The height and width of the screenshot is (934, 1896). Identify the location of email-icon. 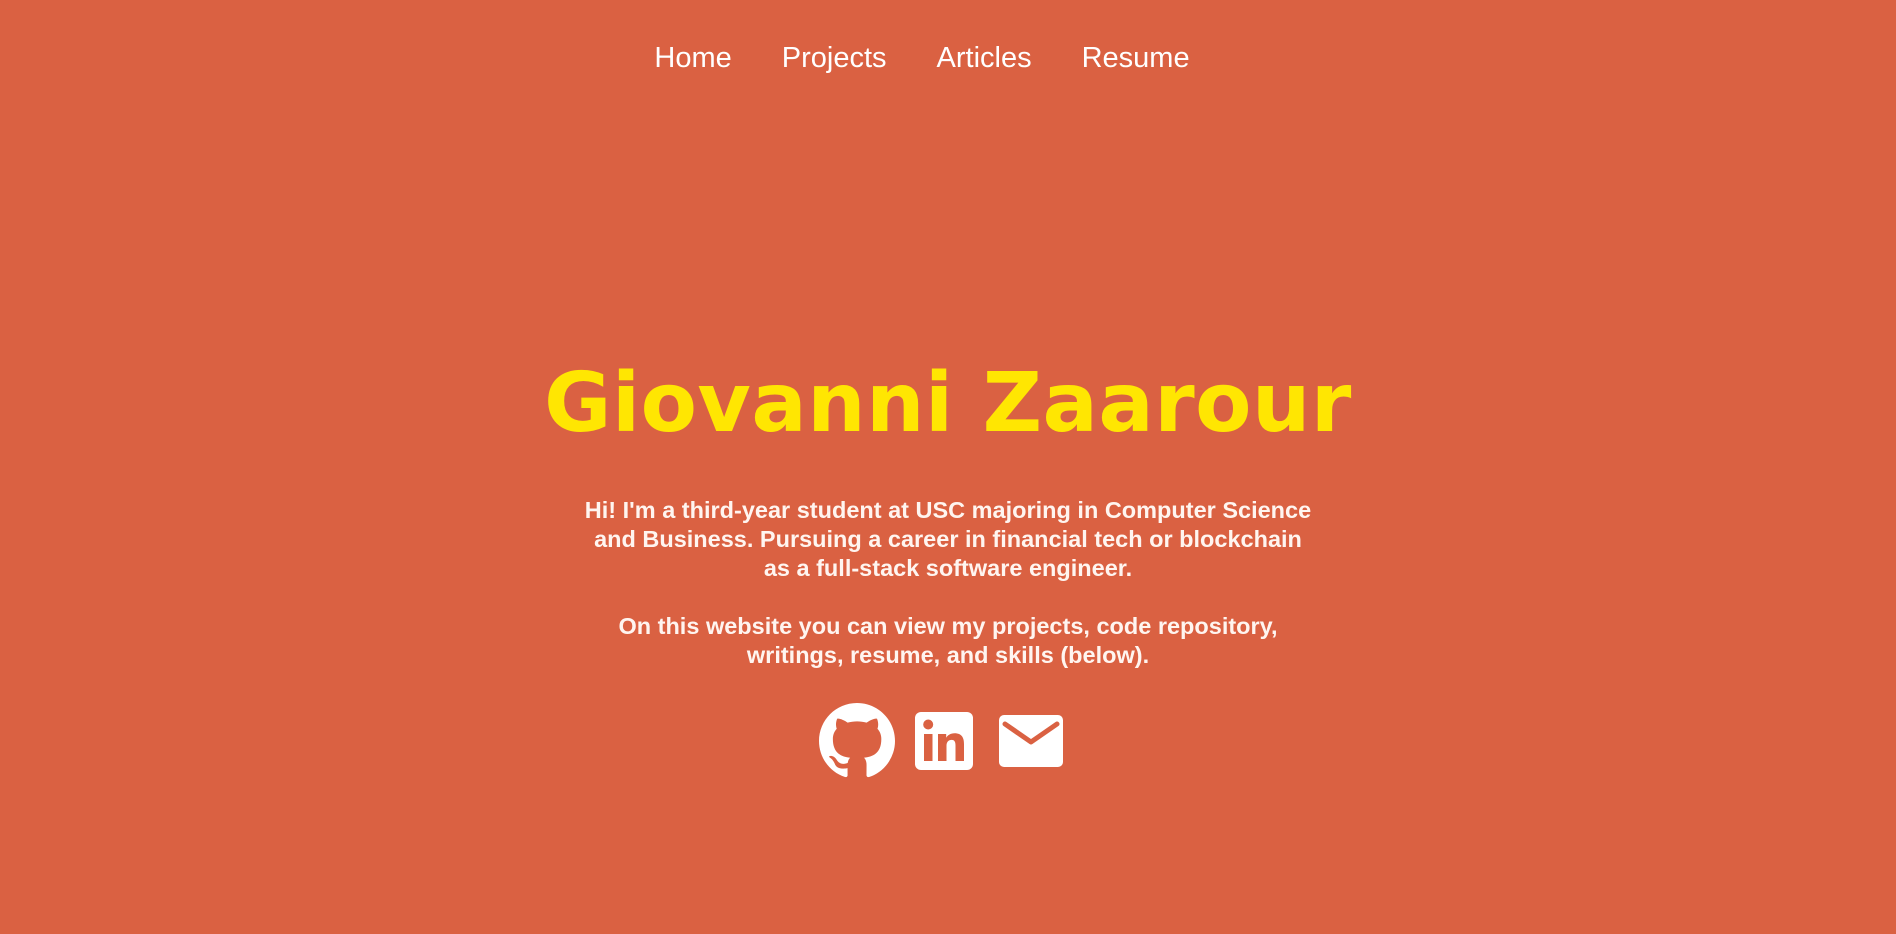
(1031, 741).